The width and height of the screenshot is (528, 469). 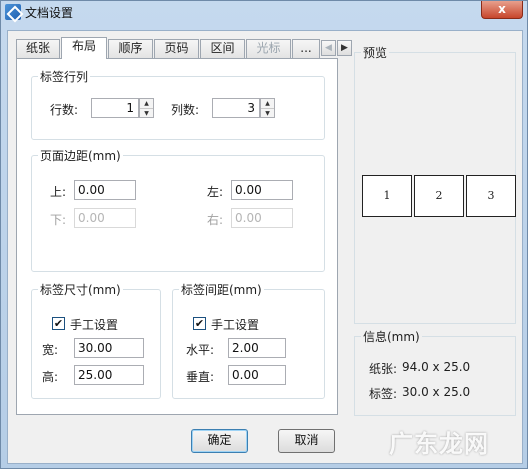 What do you see at coordinates (236, 108) in the screenshot?
I see `cols-input` at bounding box center [236, 108].